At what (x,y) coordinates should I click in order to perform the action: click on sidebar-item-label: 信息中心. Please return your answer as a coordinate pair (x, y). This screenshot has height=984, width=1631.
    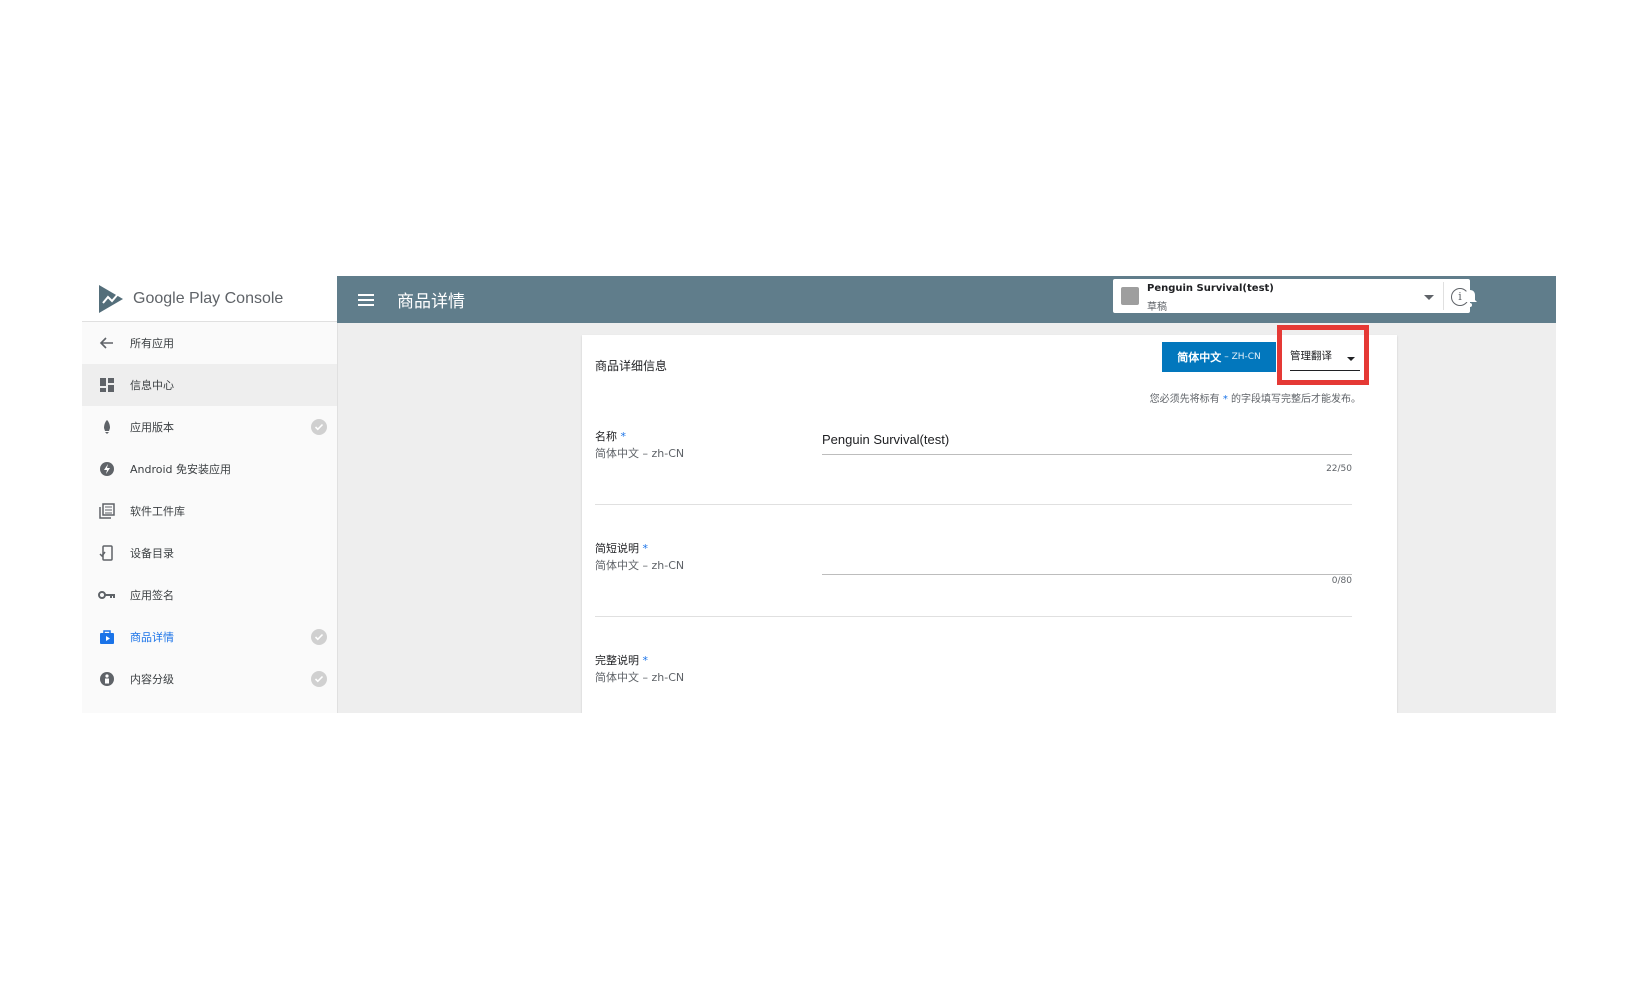
    Looking at the image, I should click on (152, 385).